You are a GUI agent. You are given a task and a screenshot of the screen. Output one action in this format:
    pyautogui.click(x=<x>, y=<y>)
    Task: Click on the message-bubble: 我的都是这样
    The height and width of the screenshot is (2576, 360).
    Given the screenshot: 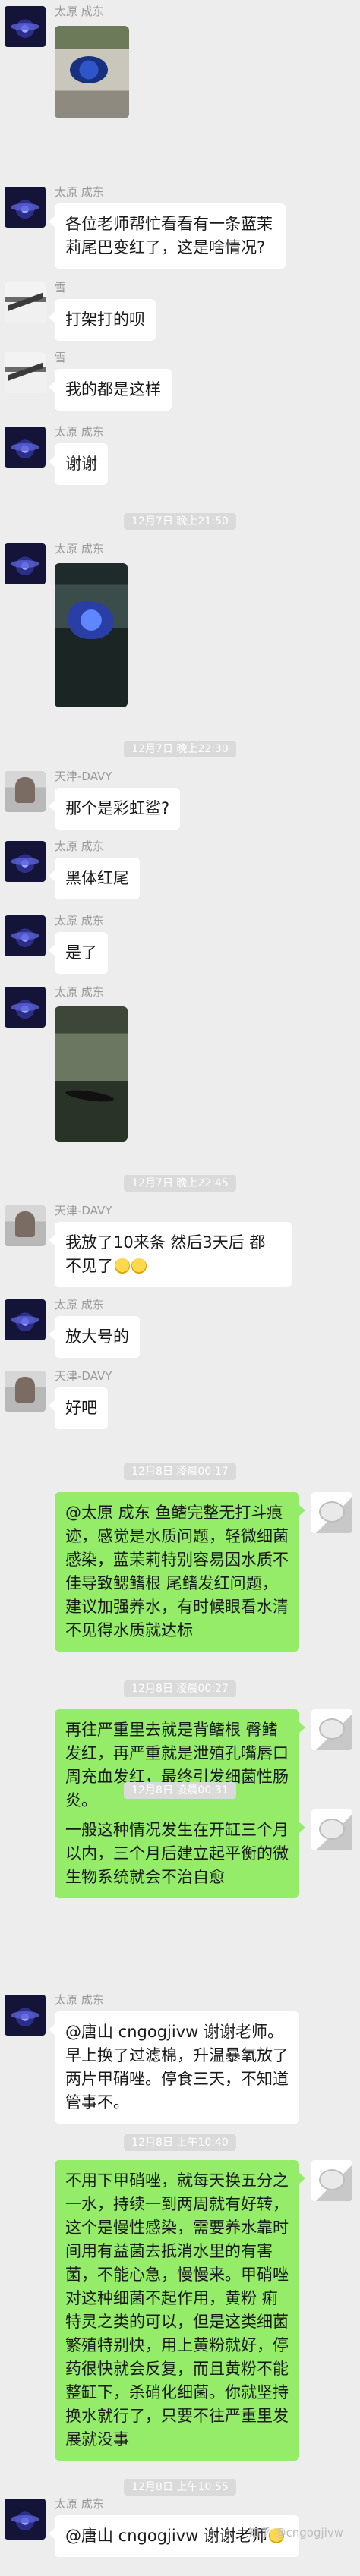 What is the action you would take?
    pyautogui.click(x=111, y=390)
    